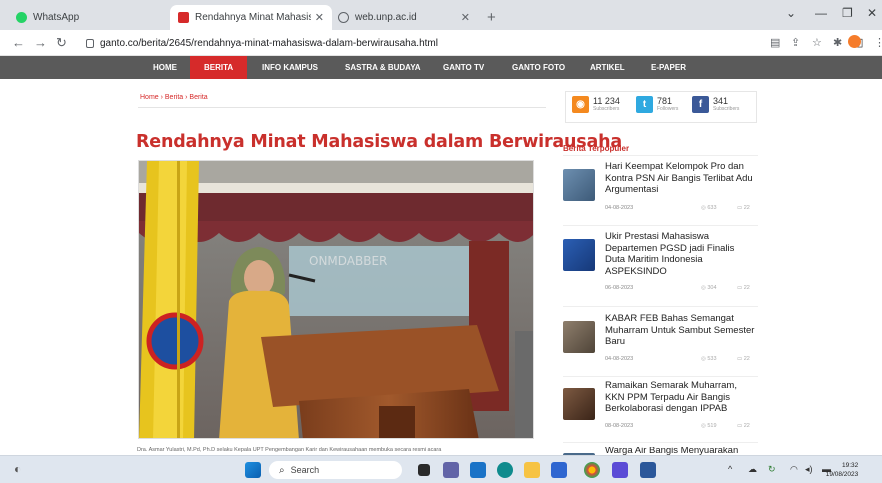 This screenshot has height=483, width=882. I want to click on whatsapp-icon, so click(21, 17).